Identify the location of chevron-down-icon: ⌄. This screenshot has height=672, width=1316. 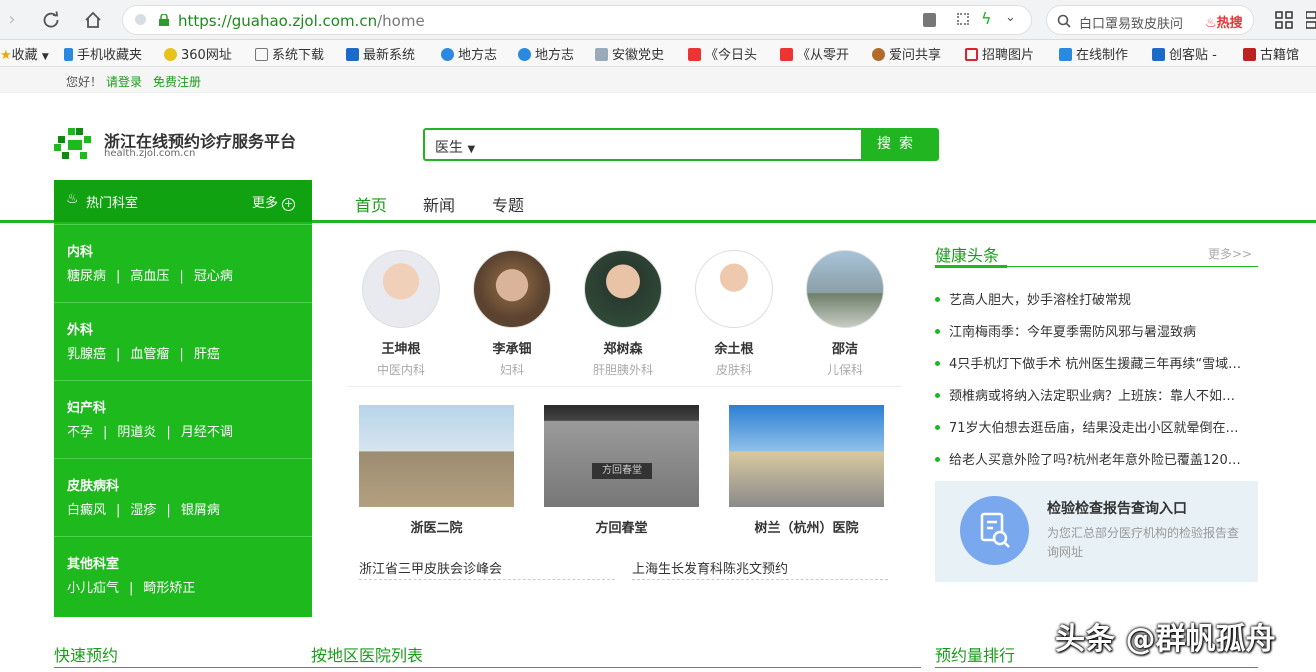
(1010, 17).